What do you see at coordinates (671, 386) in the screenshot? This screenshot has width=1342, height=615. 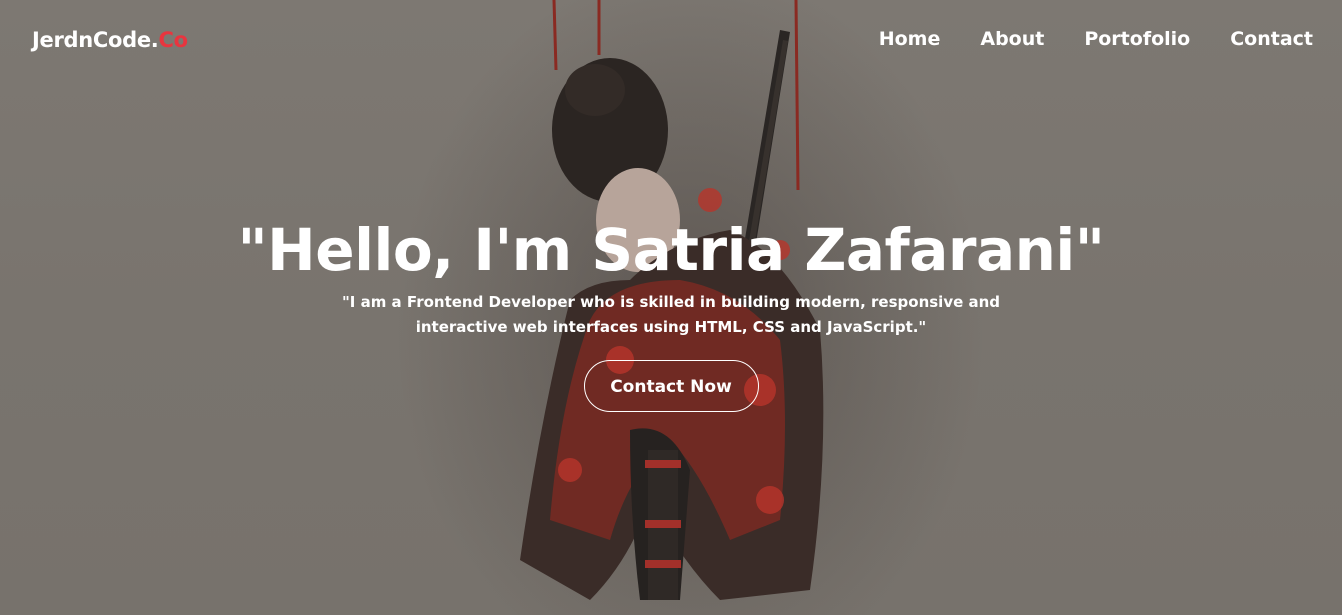 I see `contact-now-button: Contact Now` at bounding box center [671, 386].